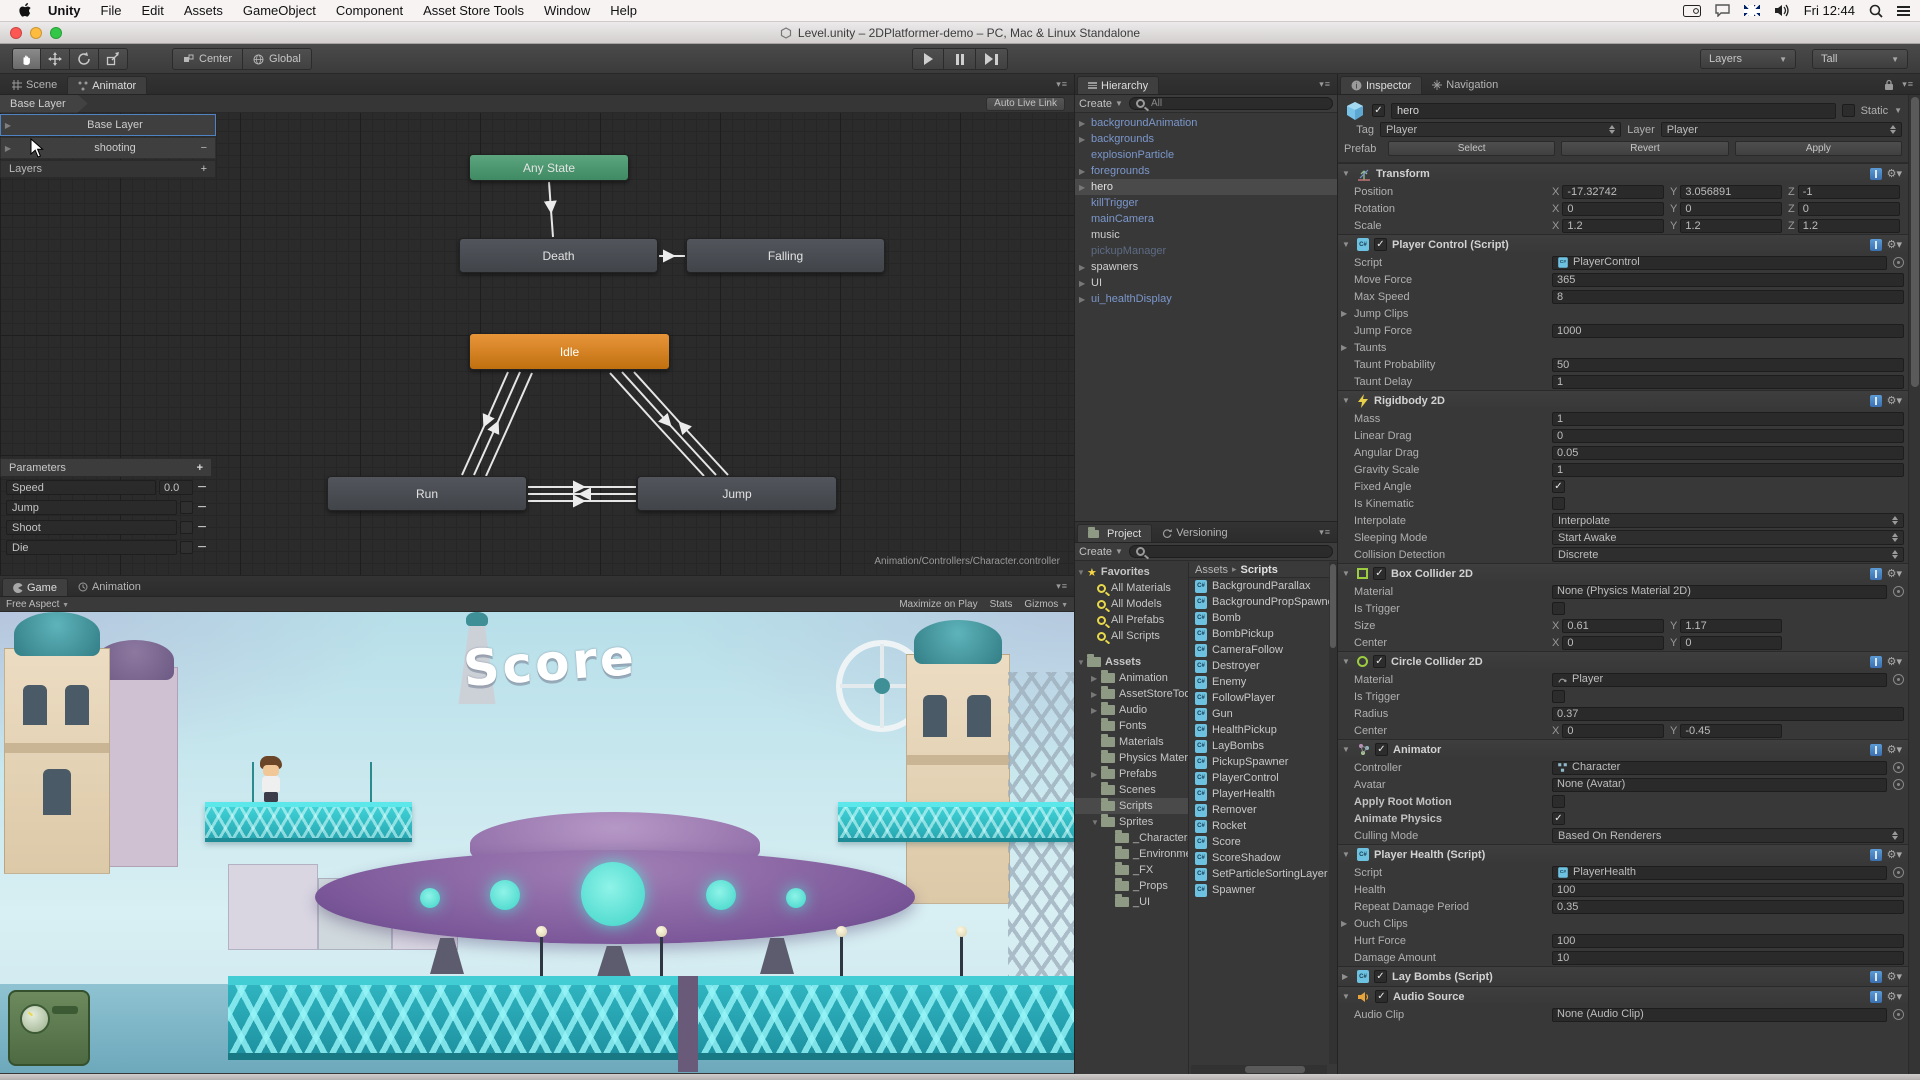 This screenshot has height=1080, width=1920. Describe the element at coordinates (1623, 661) in the screenshot. I see `component-header-circle-collider-2d: ▼ ✓ Circle Collider 2D ⚙▾` at that location.